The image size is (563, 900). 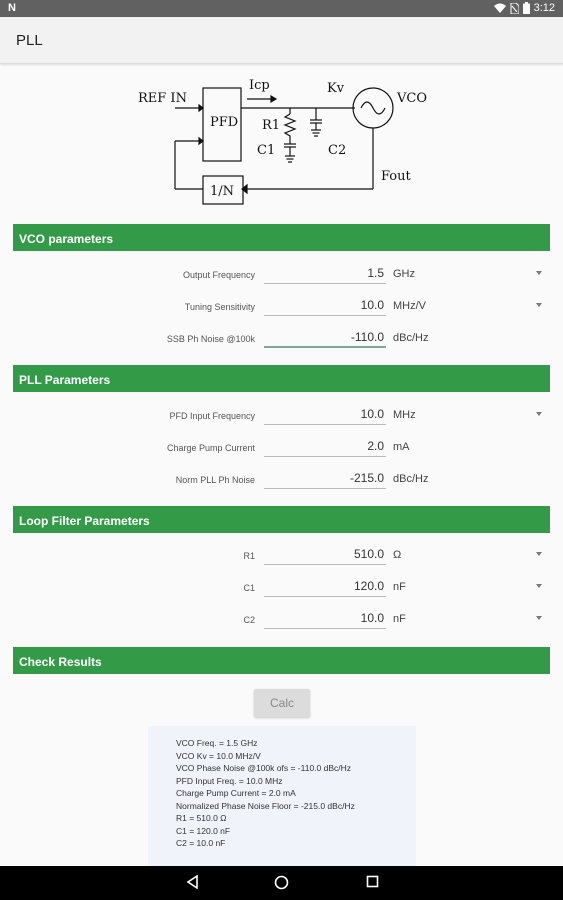 What do you see at coordinates (514, 8) in the screenshot?
I see `no-sim-icon` at bounding box center [514, 8].